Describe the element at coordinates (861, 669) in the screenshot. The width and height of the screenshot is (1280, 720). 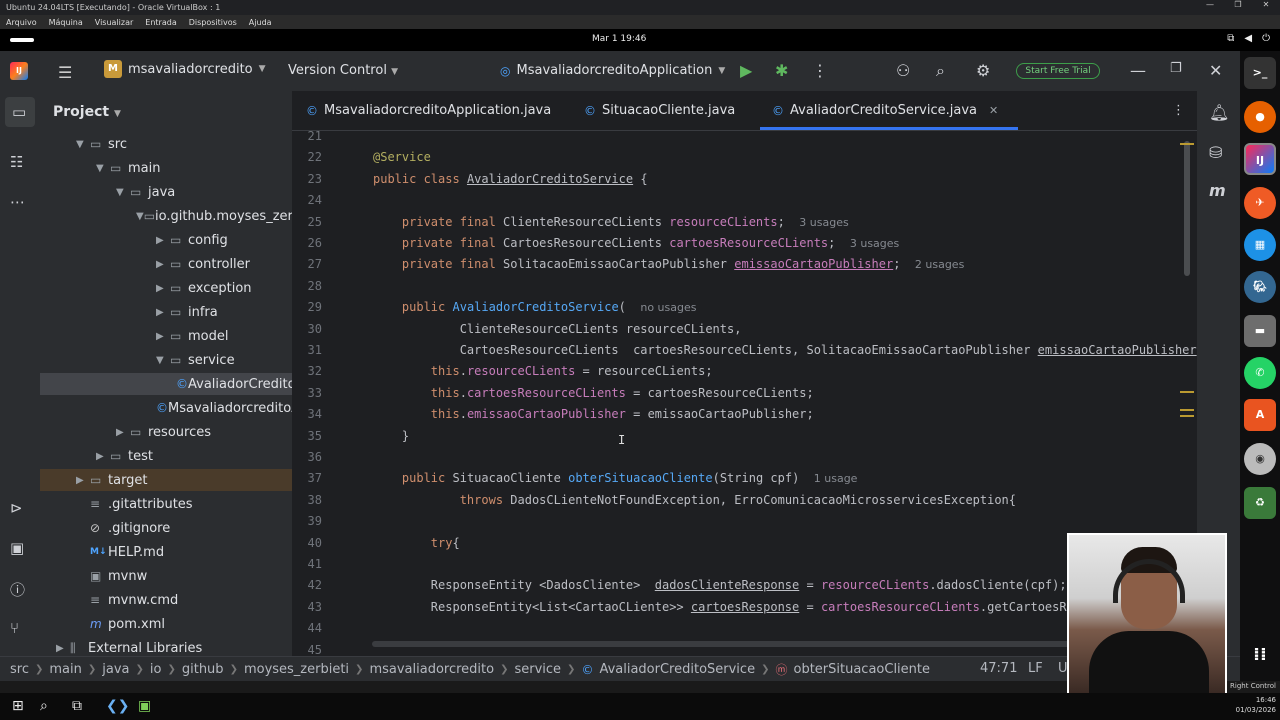
I see `breadcrumb-item: obterSituacaoCliente` at that location.